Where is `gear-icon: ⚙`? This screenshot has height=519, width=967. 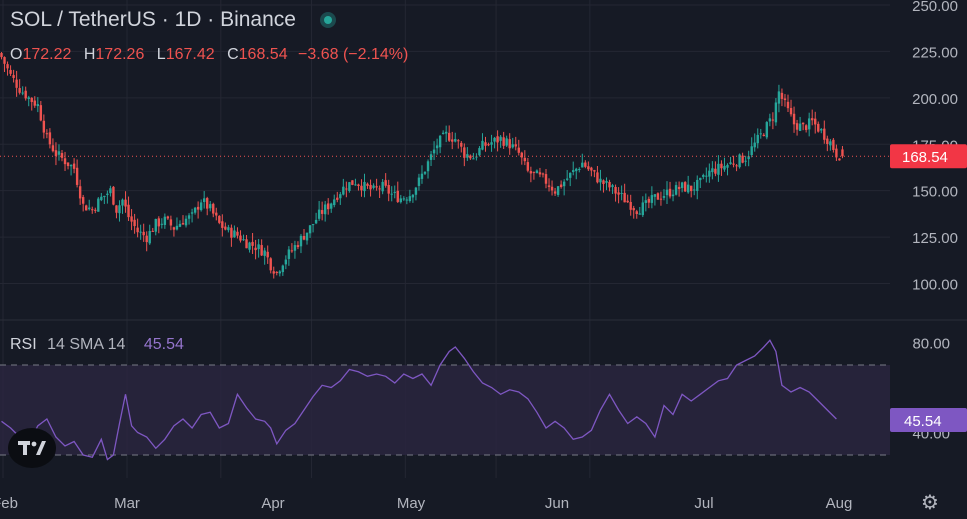 gear-icon: ⚙ is located at coordinates (930, 502).